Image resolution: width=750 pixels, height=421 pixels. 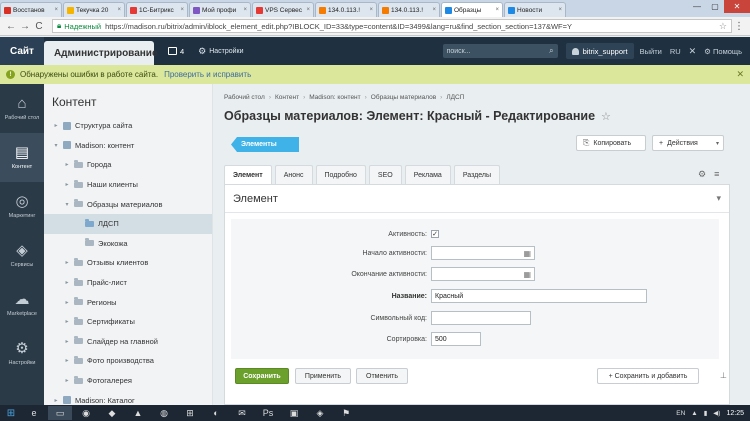 What do you see at coordinates (128, 146) in the screenshot?
I see `tree-item: ▾ Madison: контент` at bounding box center [128, 146].